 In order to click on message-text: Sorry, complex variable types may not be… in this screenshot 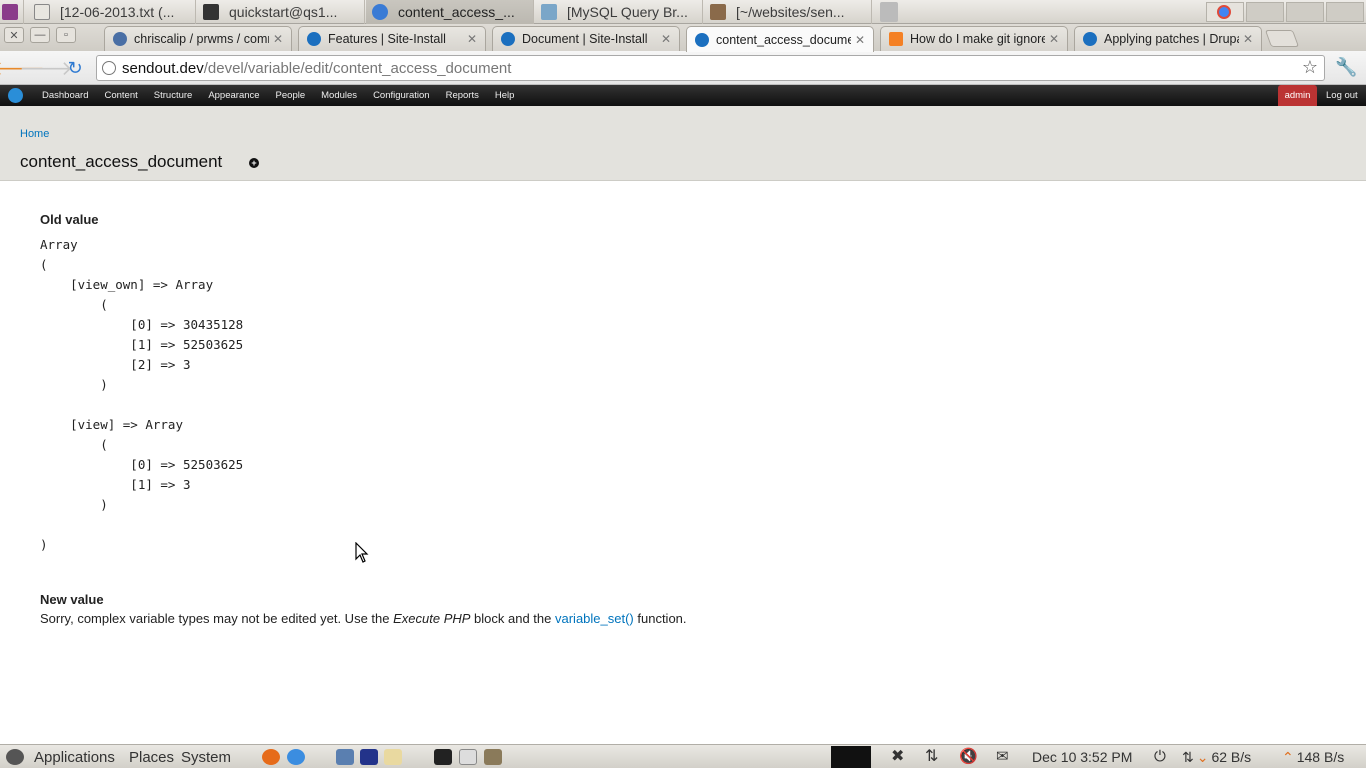, I will do `click(217, 618)`.